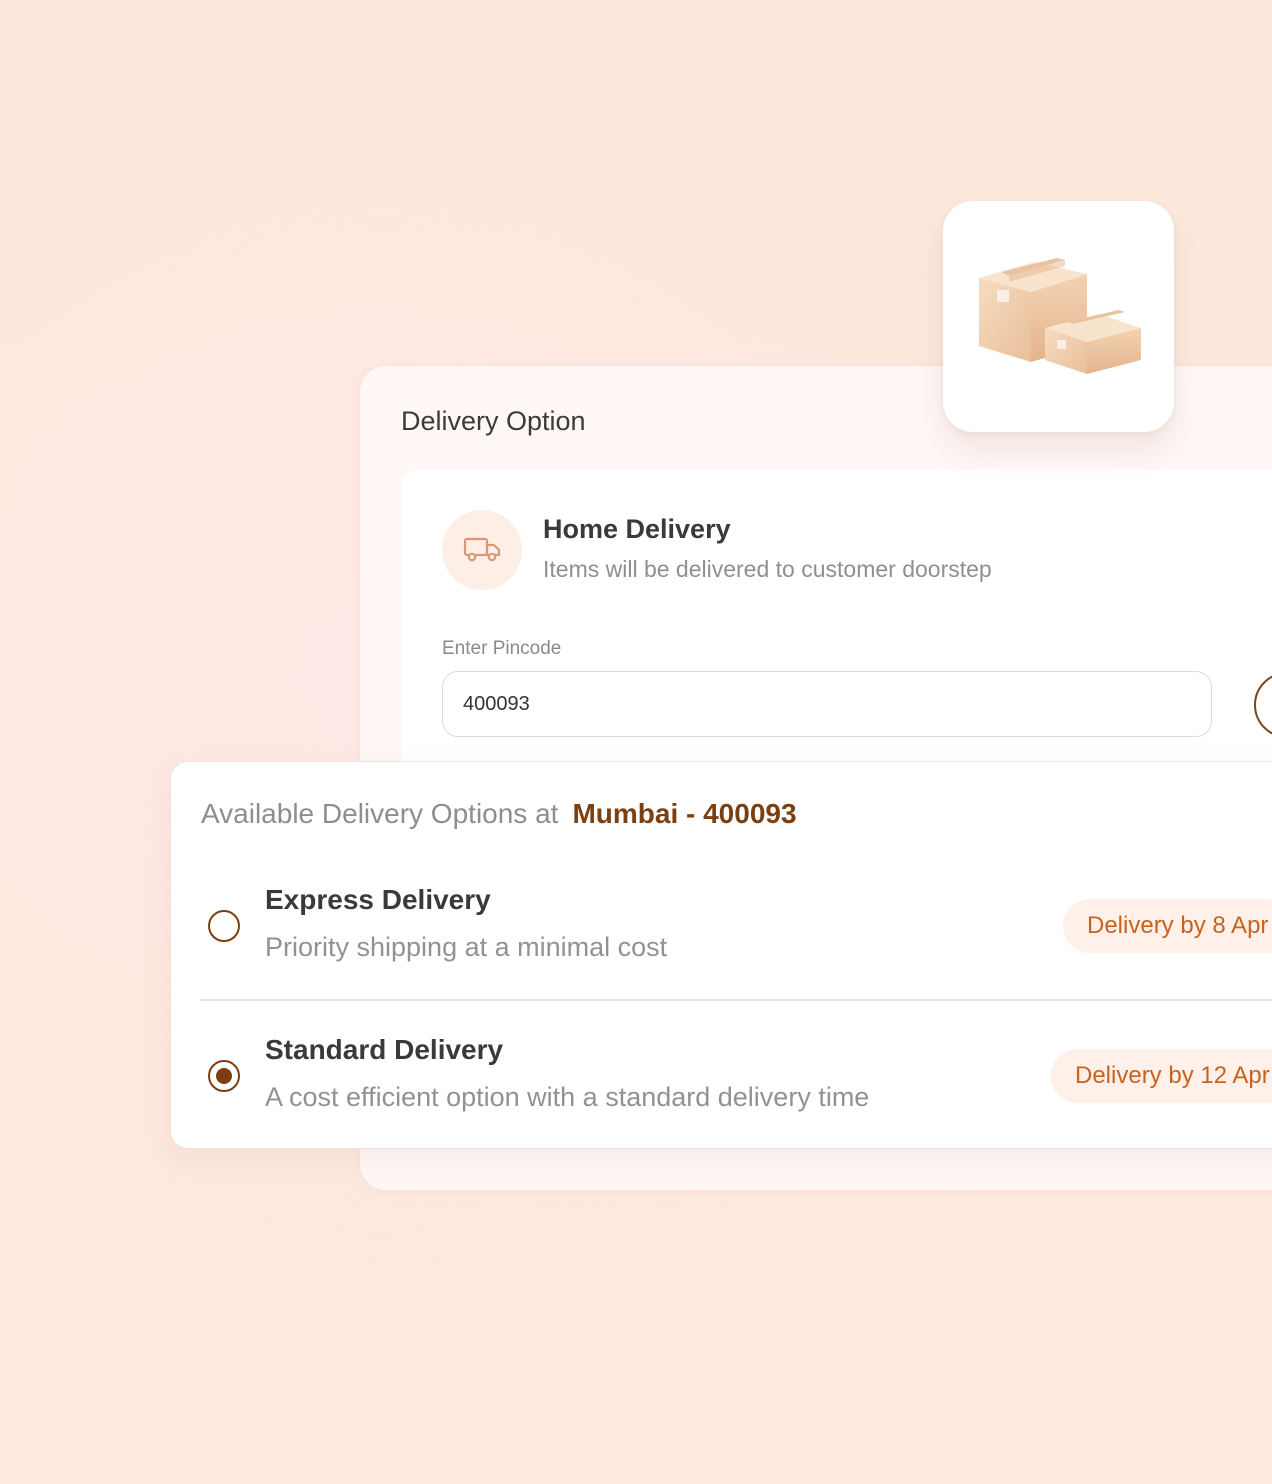 The height and width of the screenshot is (1484, 1272). Describe the element at coordinates (1263, 705) in the screenshot. I see `pincode-submit-button` at that location.